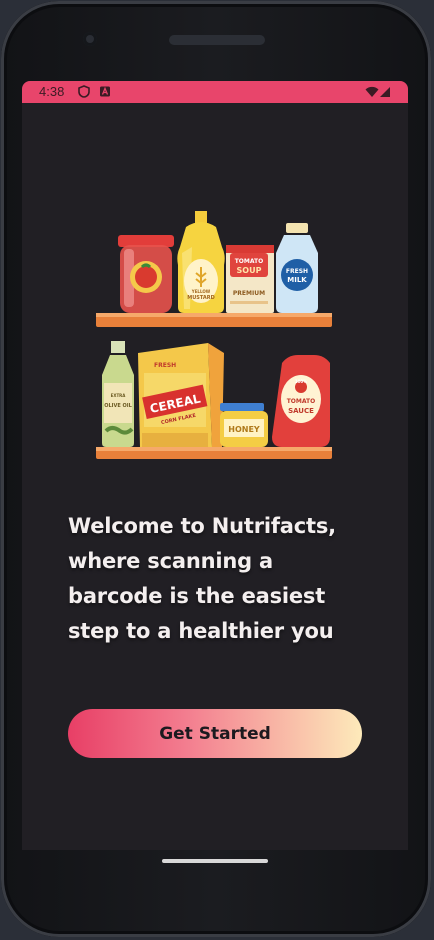 The image size is (434, 940). I want to click on front-camera, so click(90, 39).